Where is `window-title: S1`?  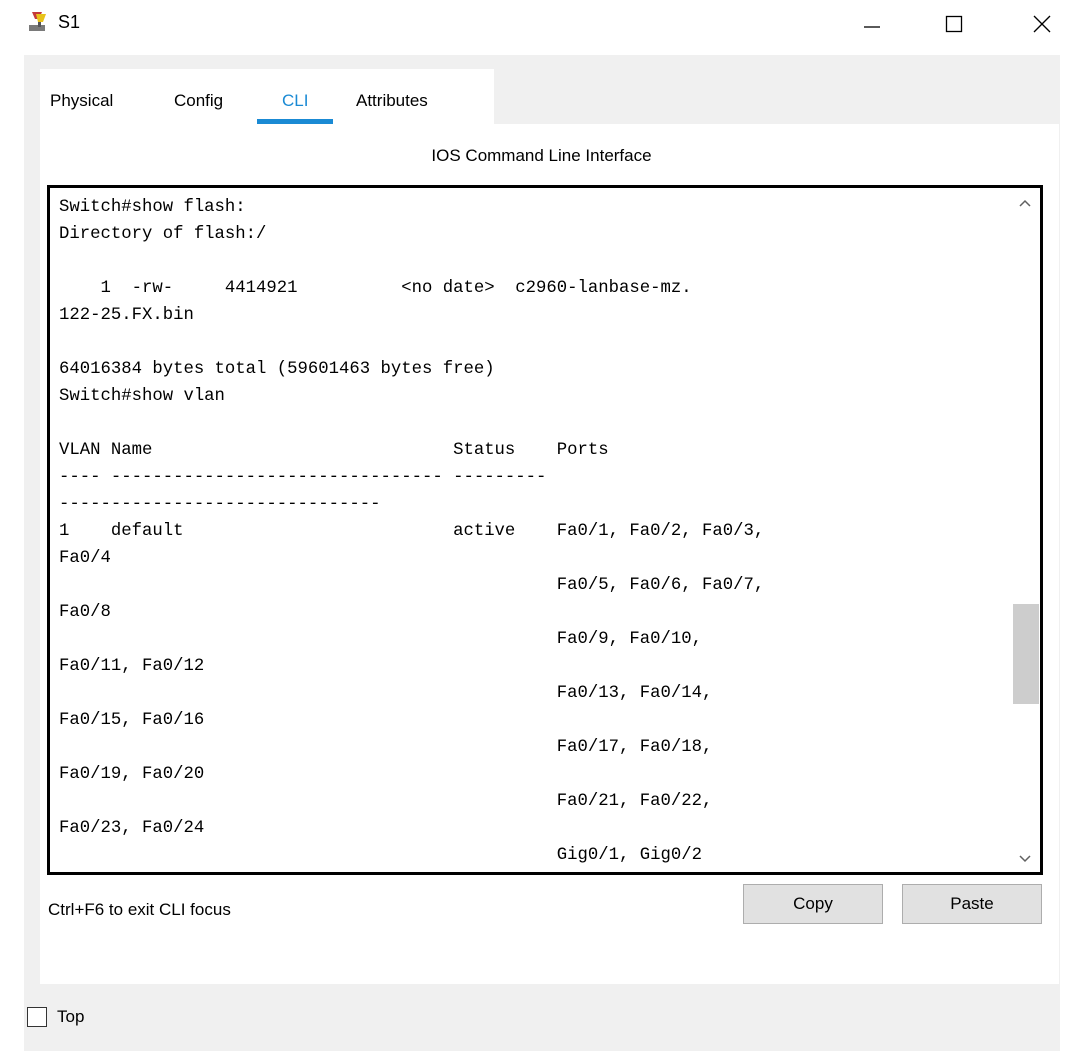 window-title: S1 is located at coordinates (69, 22).